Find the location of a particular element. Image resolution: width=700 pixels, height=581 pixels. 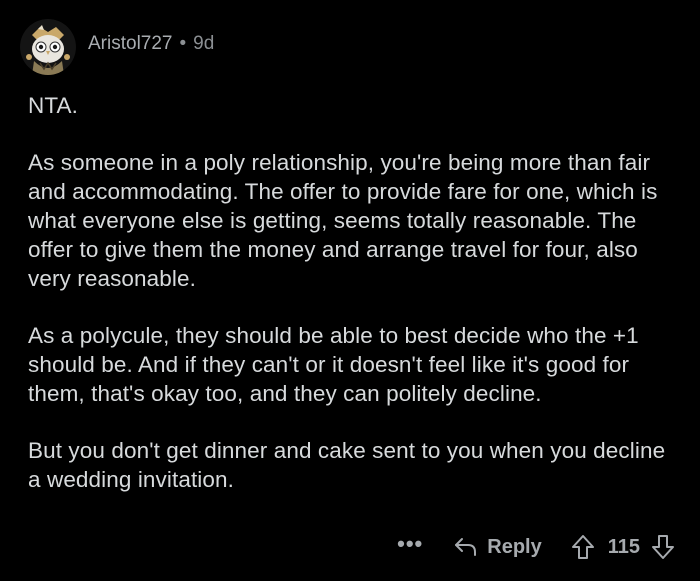

comment-paragraph-1: NTA. is located at coordinates (53, 105).